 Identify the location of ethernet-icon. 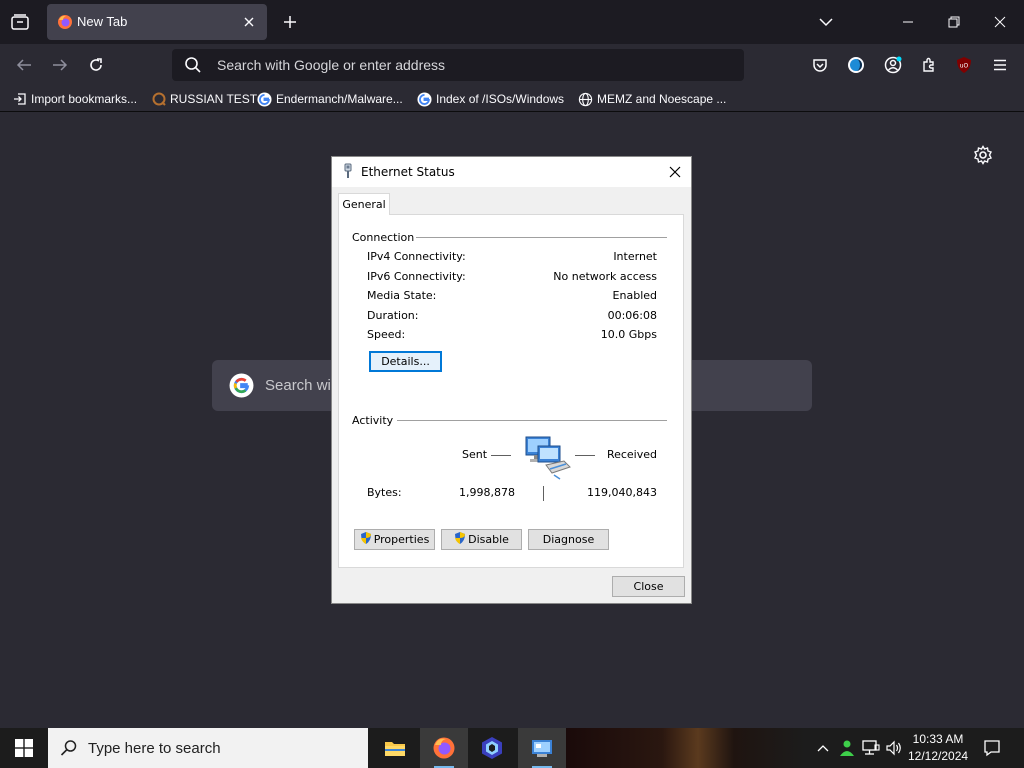
(871, 747).